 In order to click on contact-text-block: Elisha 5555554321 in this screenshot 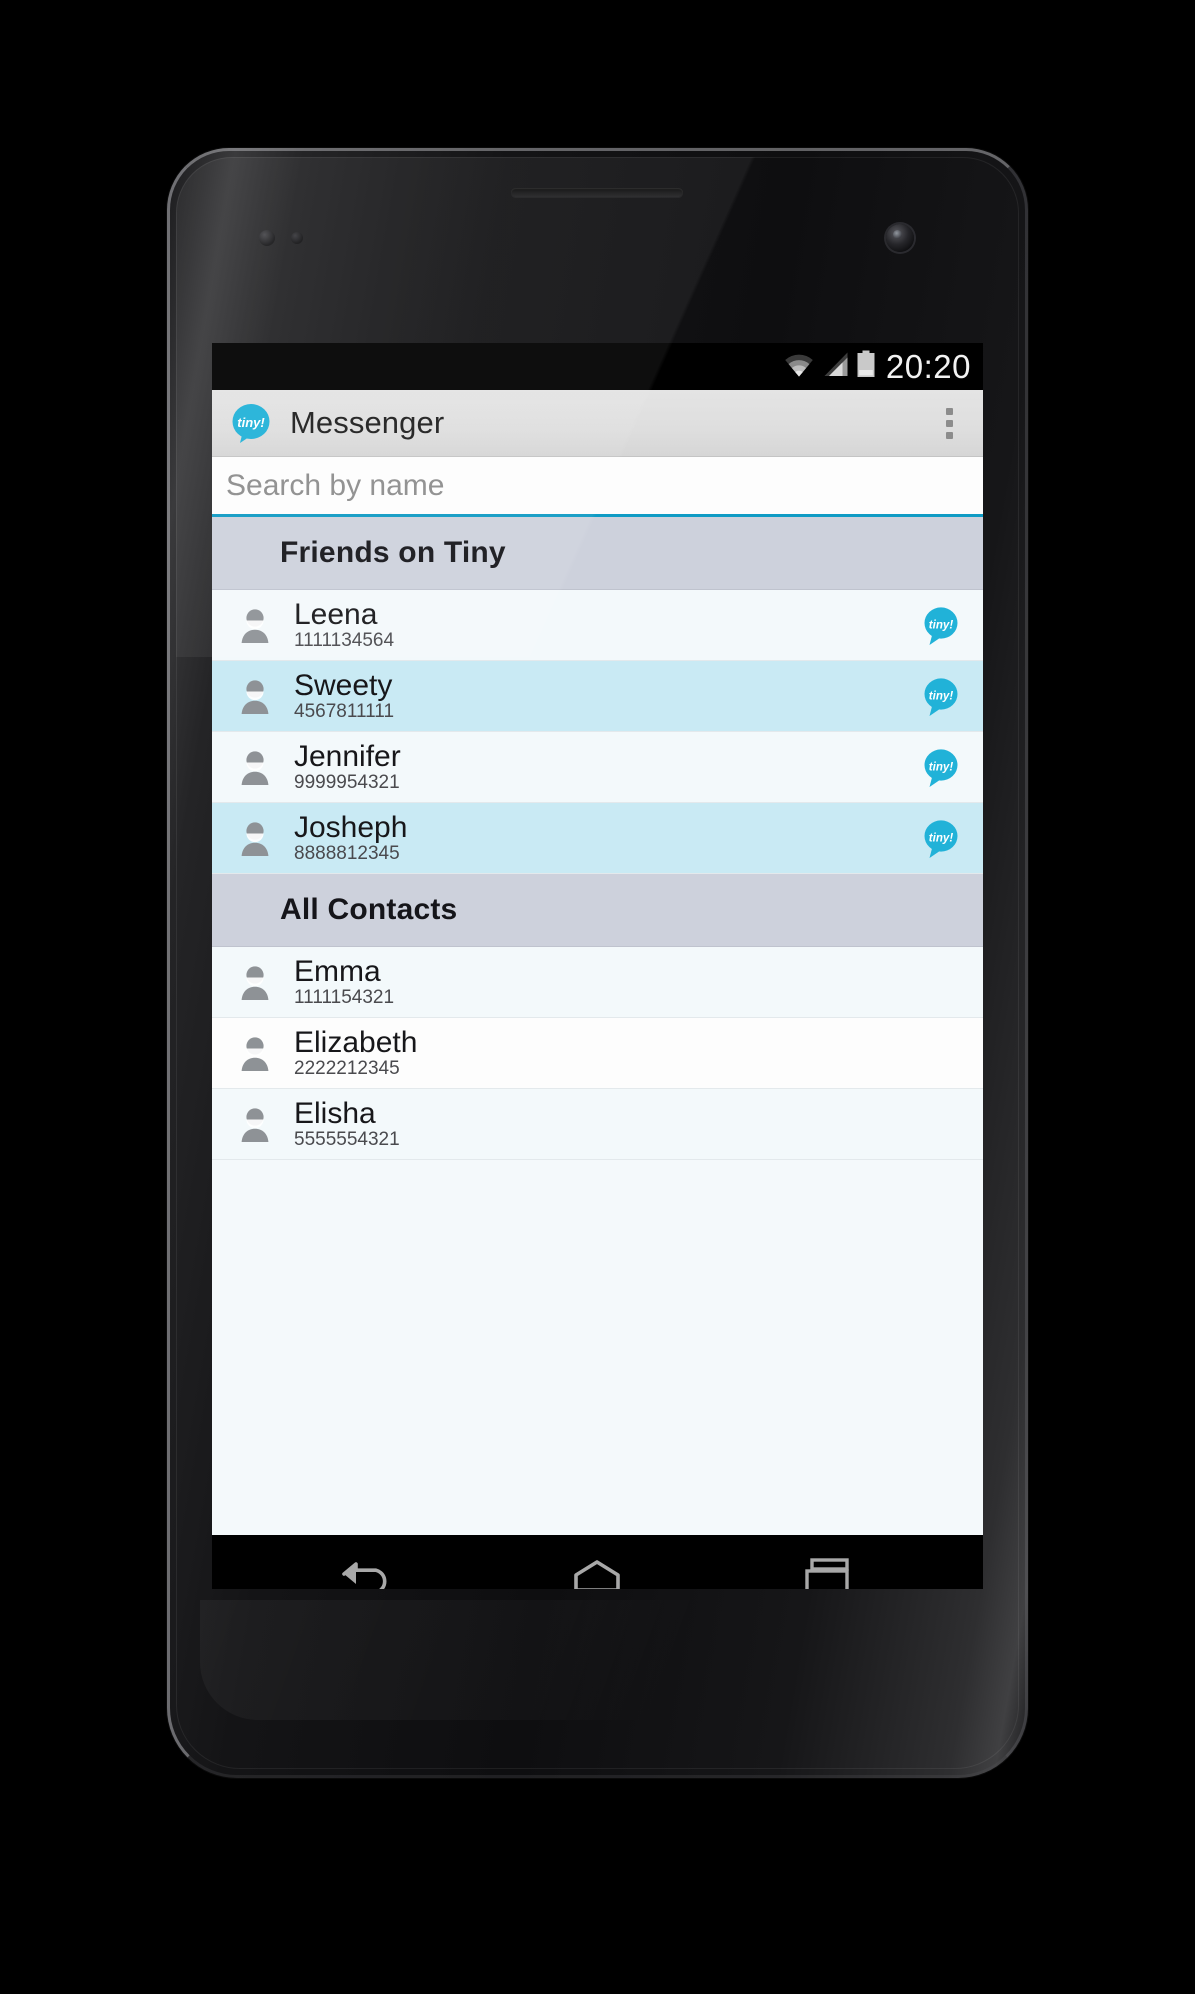, I will do `click(601, 1124)`.